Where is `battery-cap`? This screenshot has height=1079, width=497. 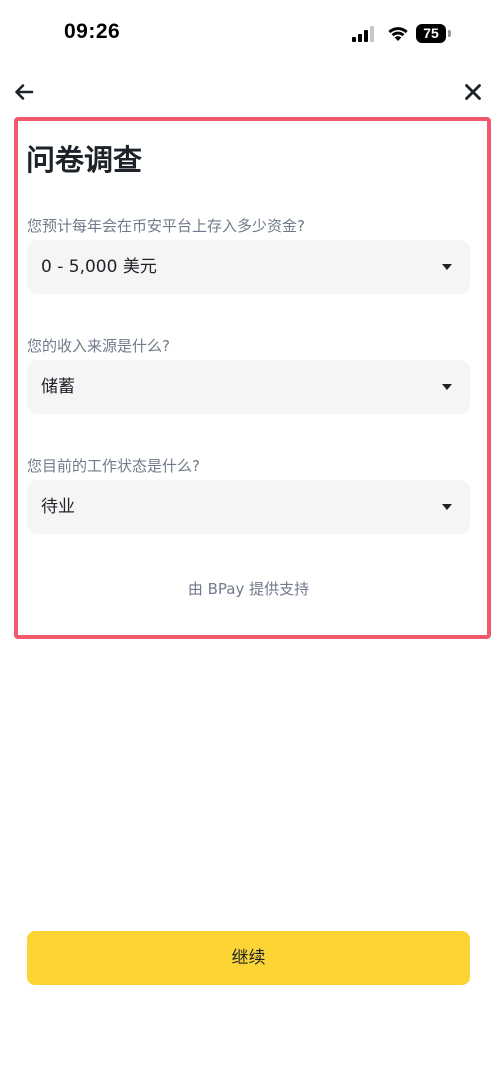 battery-cap is located at coordinates (449, 33).